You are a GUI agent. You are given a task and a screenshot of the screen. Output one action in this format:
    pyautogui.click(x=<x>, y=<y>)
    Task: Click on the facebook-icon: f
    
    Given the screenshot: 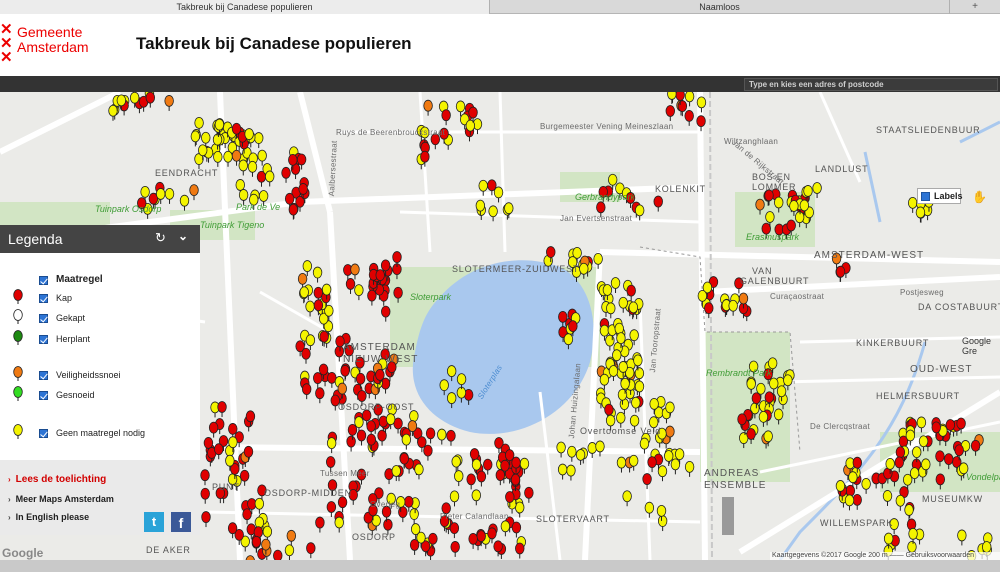 What is the action you would take?
    pyautogui.click(x=181, y=522)
    